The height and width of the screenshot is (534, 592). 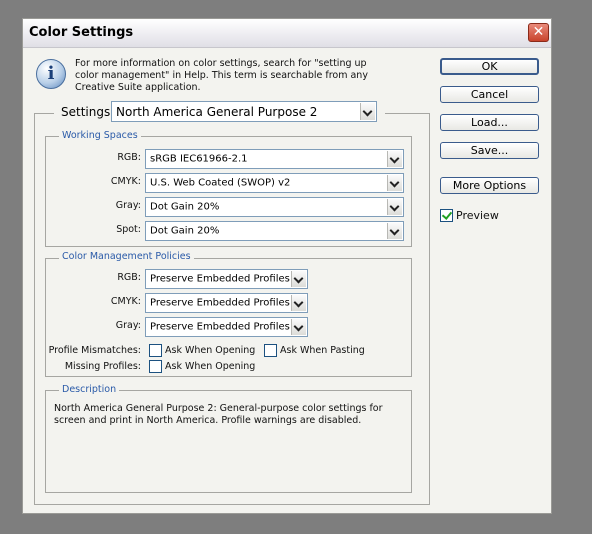 What do you see at coordinates (185, 231) in the screenshot?
I see `ws-spot-value: Dot Gain 20%` at bounding box center [185, 231].